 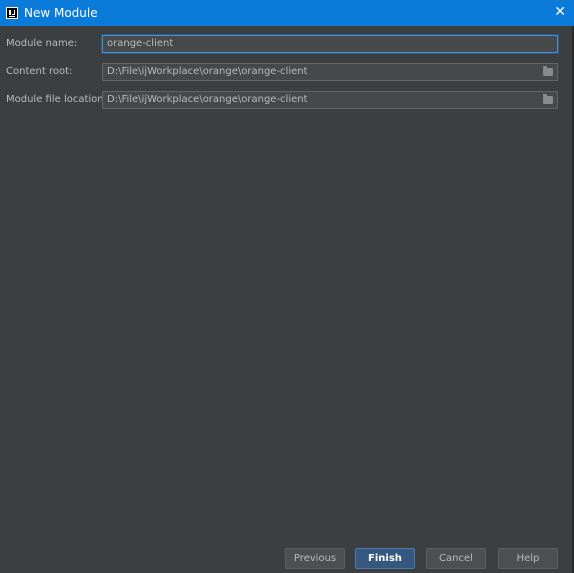 What do you see at coordinates (287, 13) in the screenshot?
I see `title-bar: New Module ✕` at bounding box center [287, 13].